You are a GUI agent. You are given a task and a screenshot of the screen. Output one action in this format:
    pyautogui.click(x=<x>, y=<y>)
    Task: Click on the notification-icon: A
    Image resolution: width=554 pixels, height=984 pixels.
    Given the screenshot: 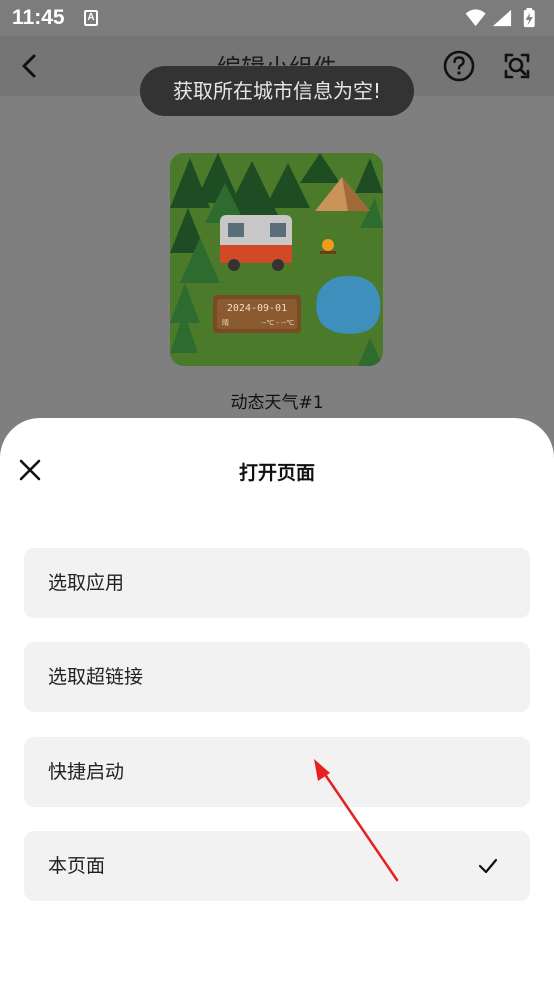 What is the action you would take?
    pyautogui.click(x=91, y=18)
    